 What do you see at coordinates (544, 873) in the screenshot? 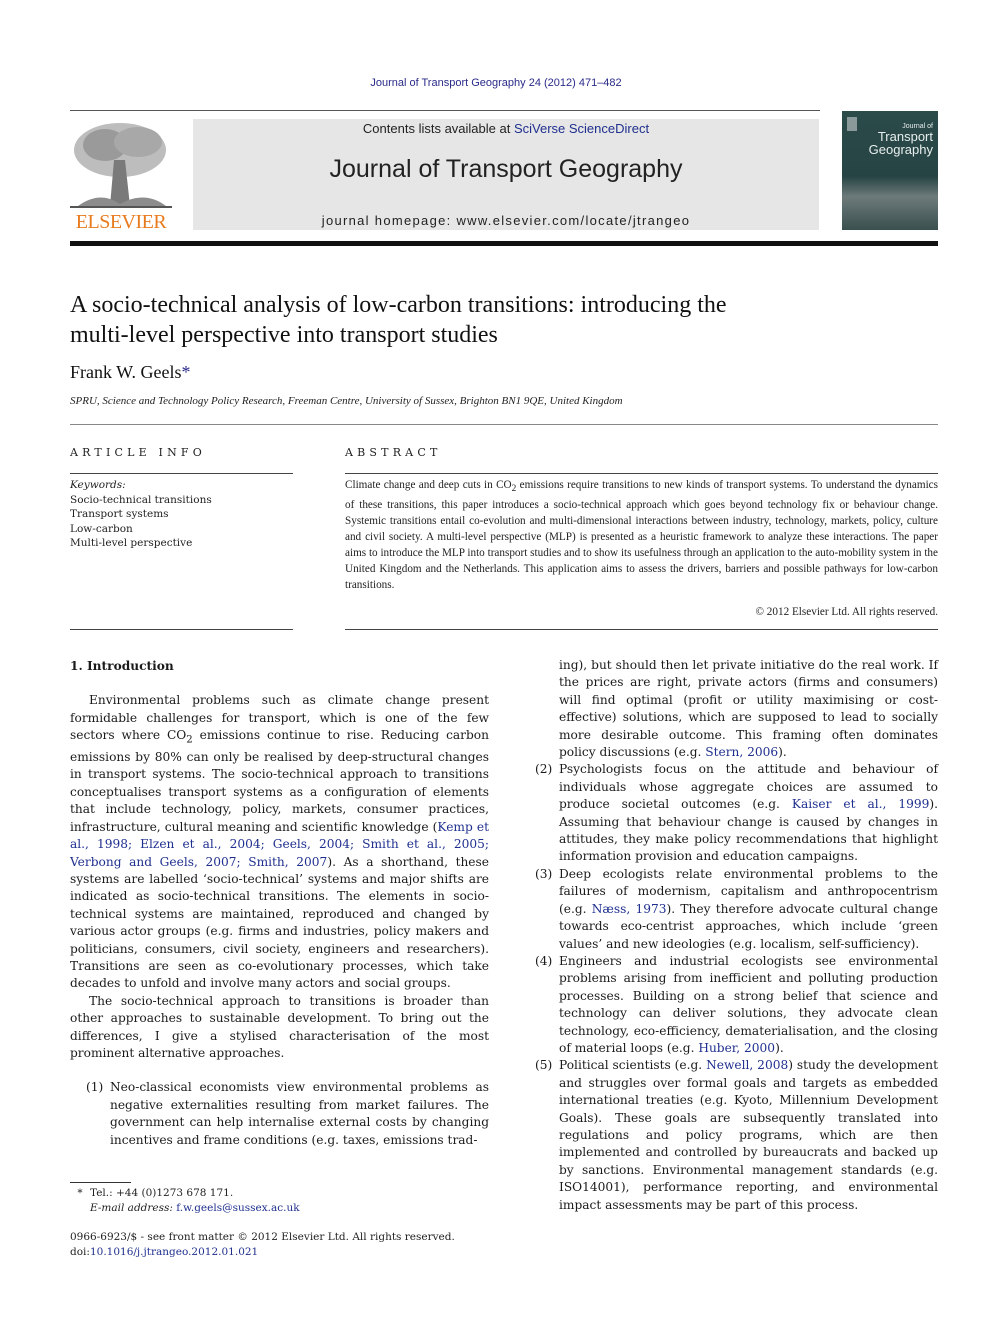
I see `item-number: (3)` at bounding box center [544, 873].